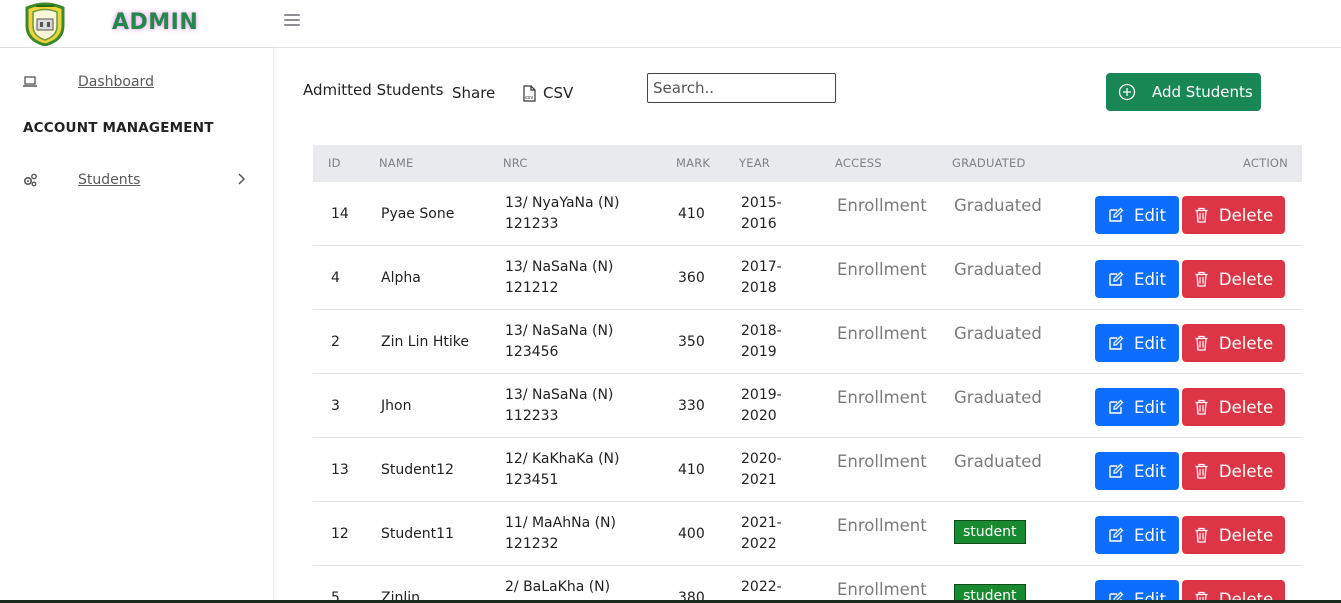 The image size is (1341, 603). I want to click on nrc-line: 11/ MaAhNa (N), so click(560, 523).